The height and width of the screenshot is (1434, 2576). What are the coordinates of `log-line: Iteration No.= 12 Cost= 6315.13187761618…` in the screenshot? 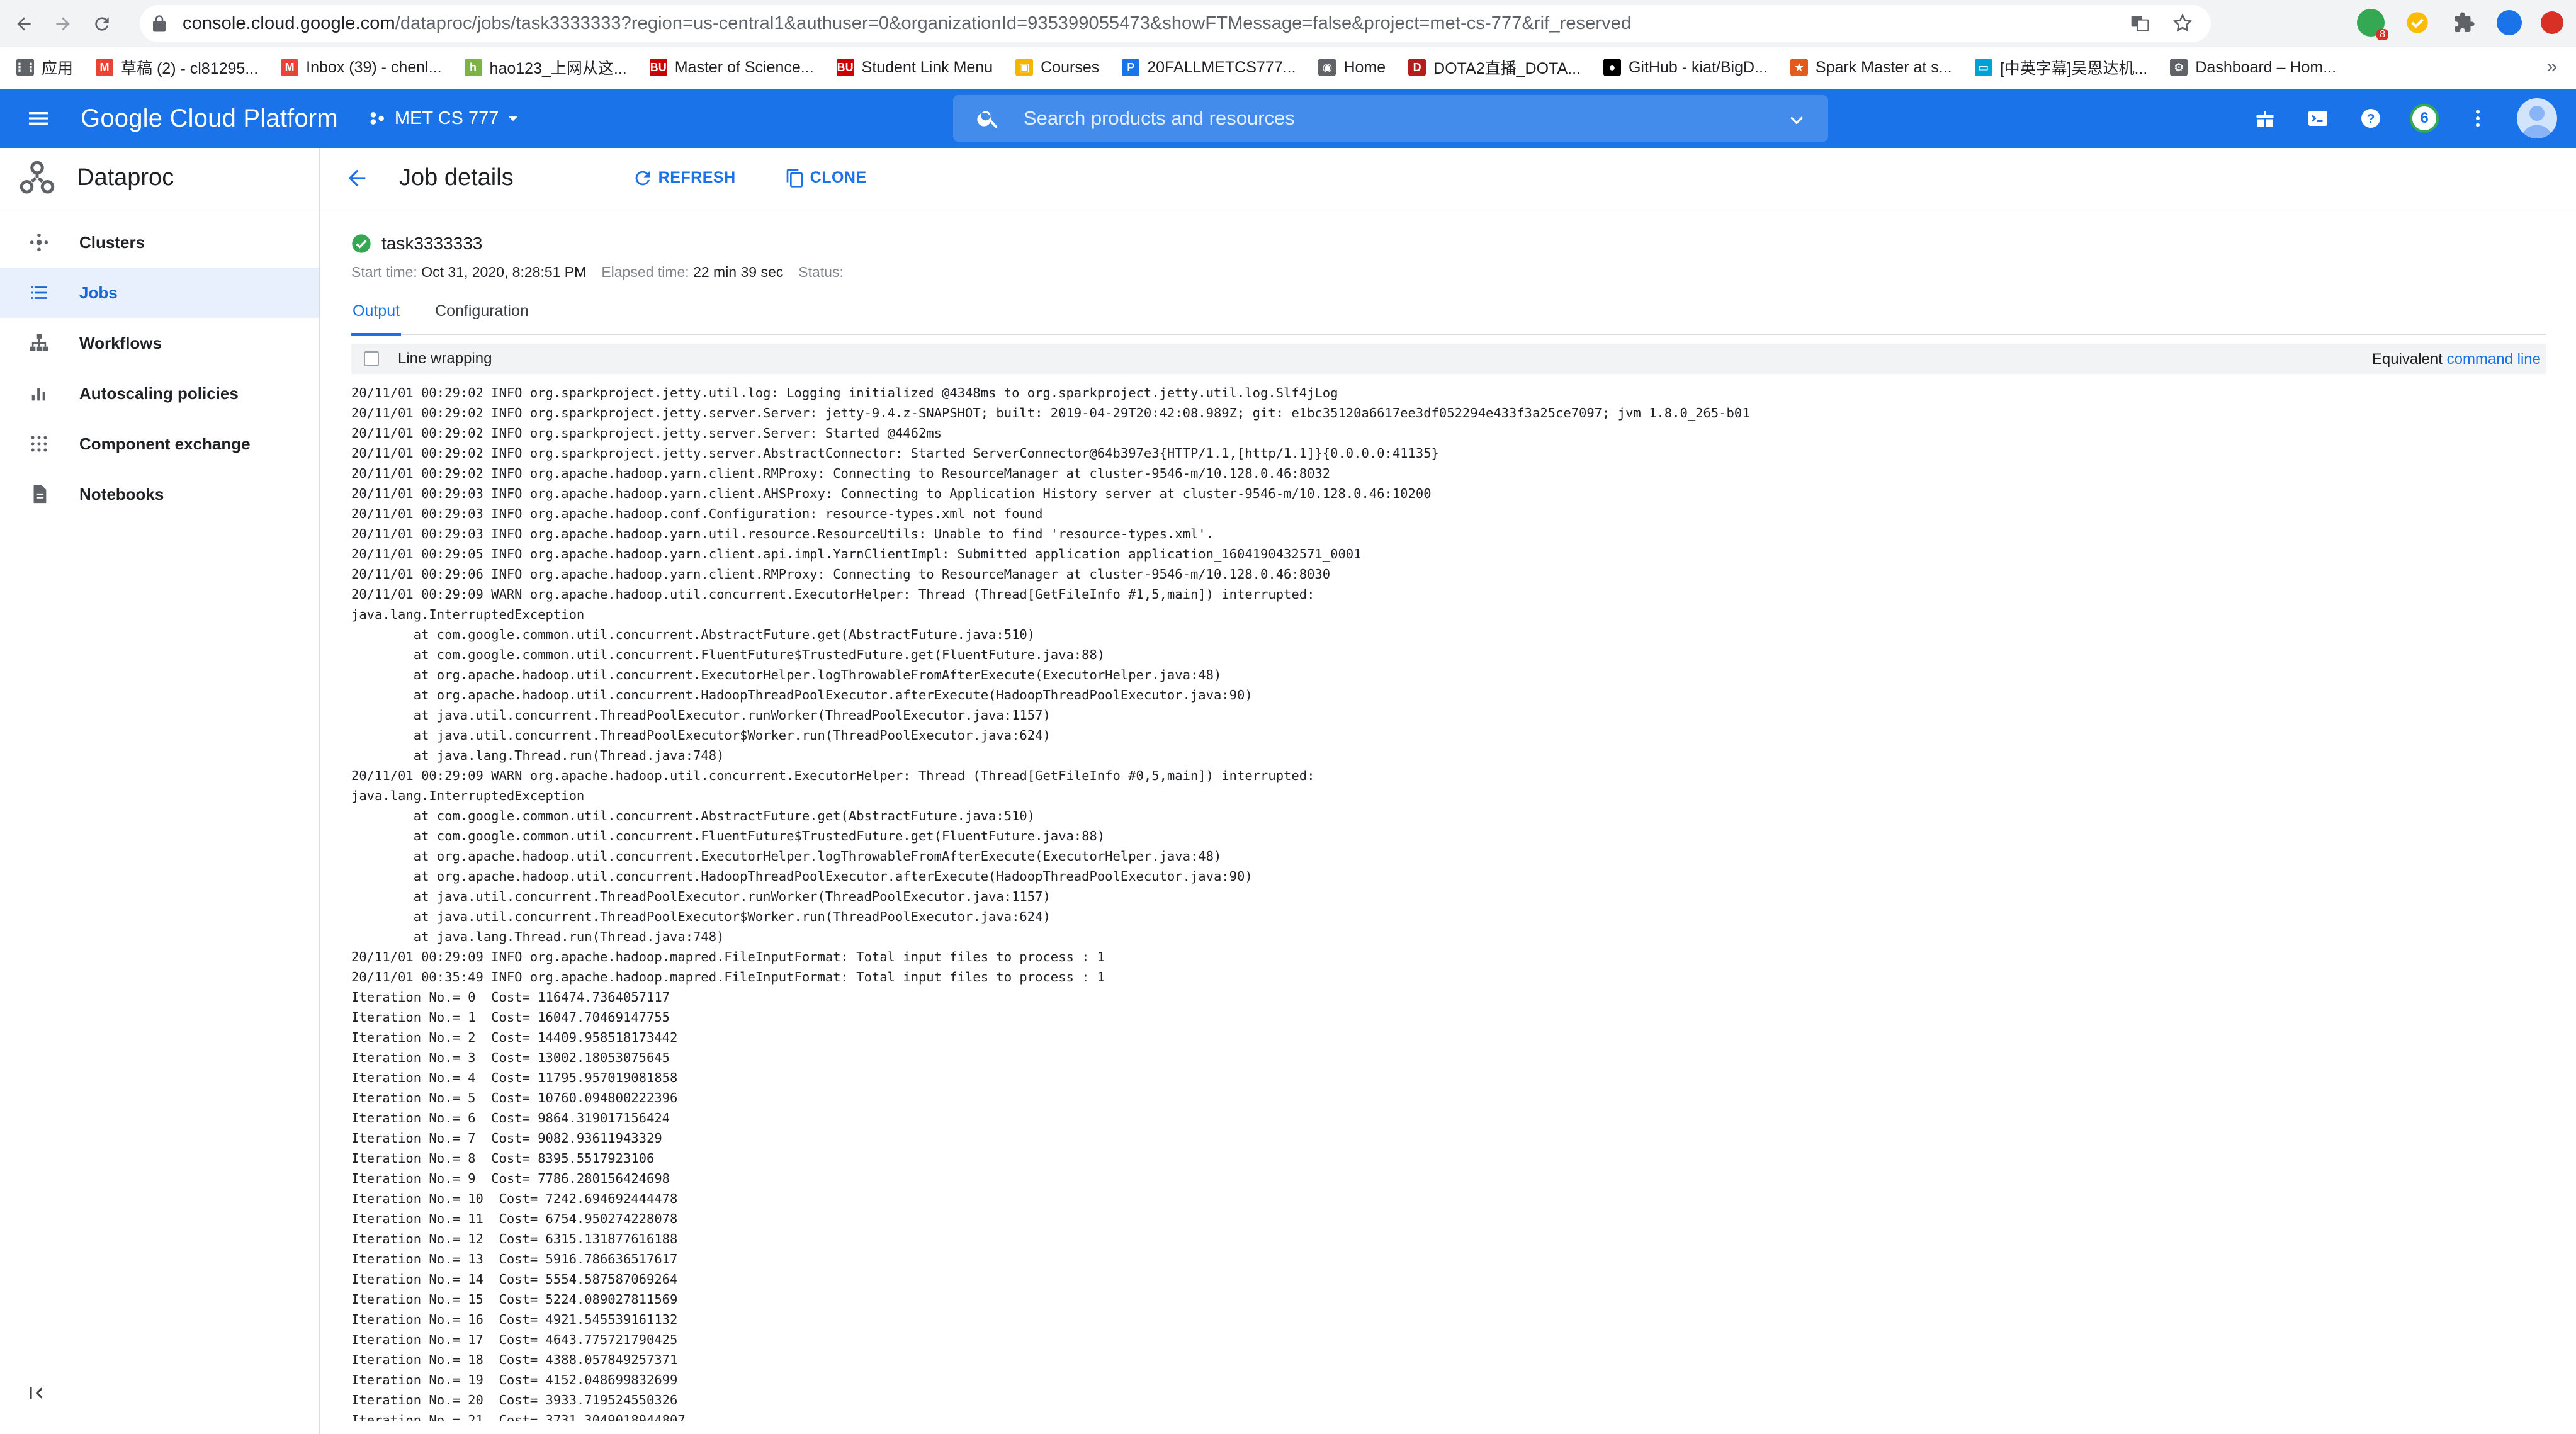 It's located at (514, 1238).